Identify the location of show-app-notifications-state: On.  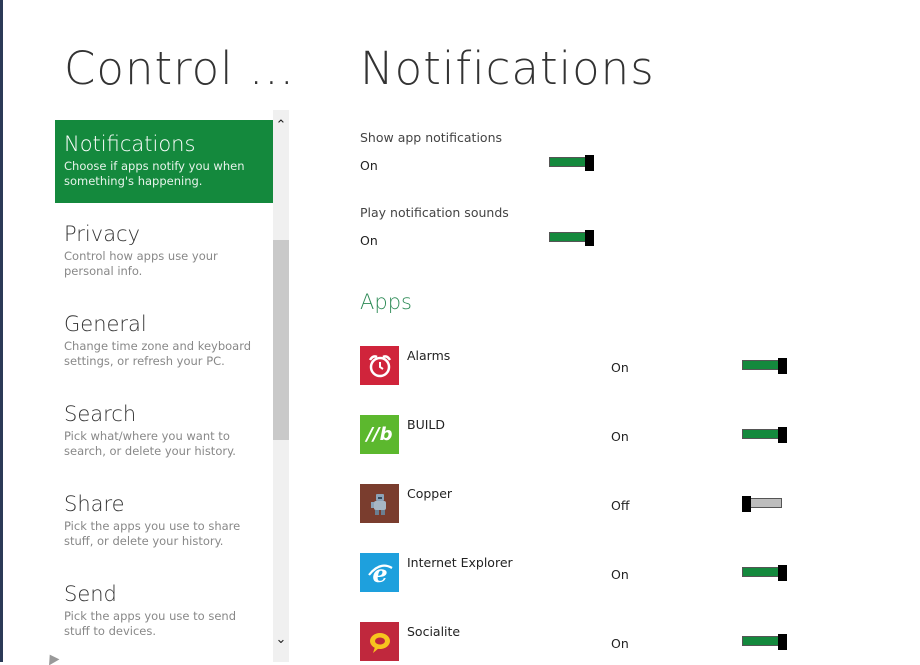
(369, 165).